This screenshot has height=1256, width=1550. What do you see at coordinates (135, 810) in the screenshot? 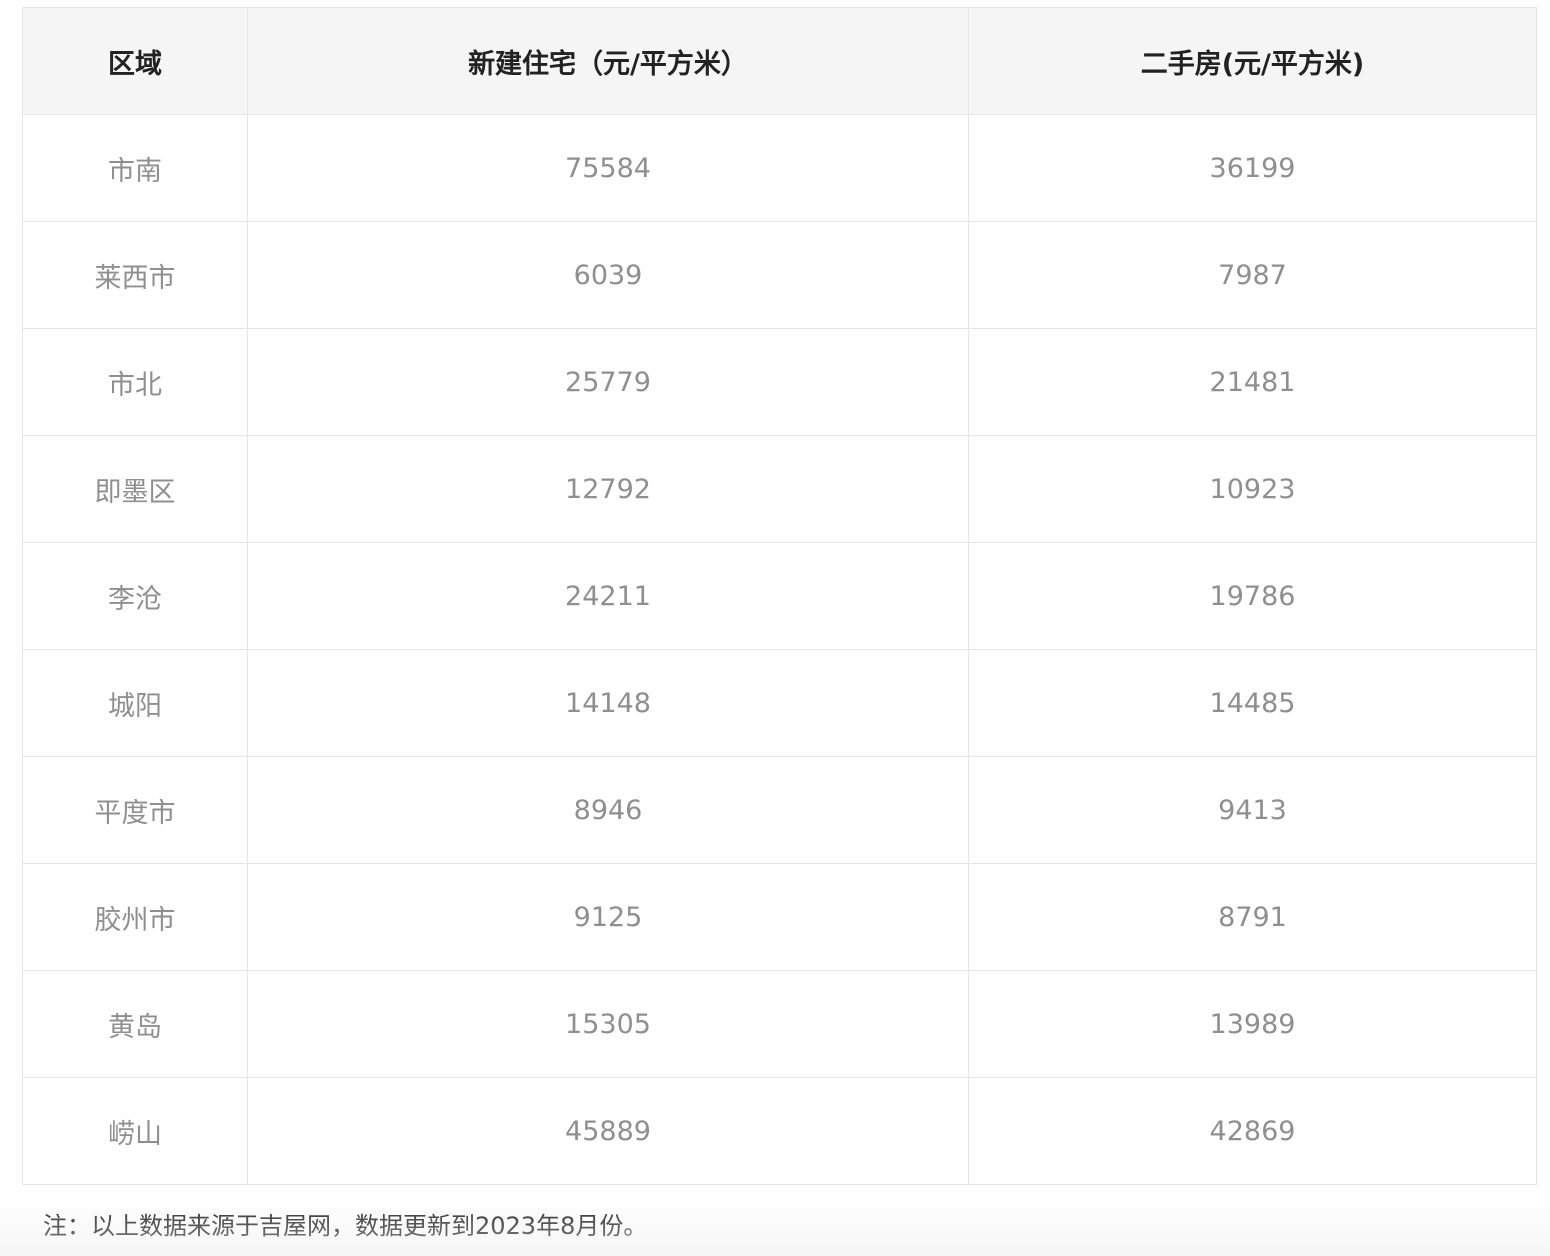
I see `cell-region: 平度市` at bounding box center [135, 810].